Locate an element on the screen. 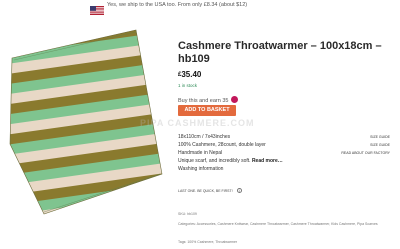  spec-line: Handmade in Nepal is located at coordinates (200, 153).